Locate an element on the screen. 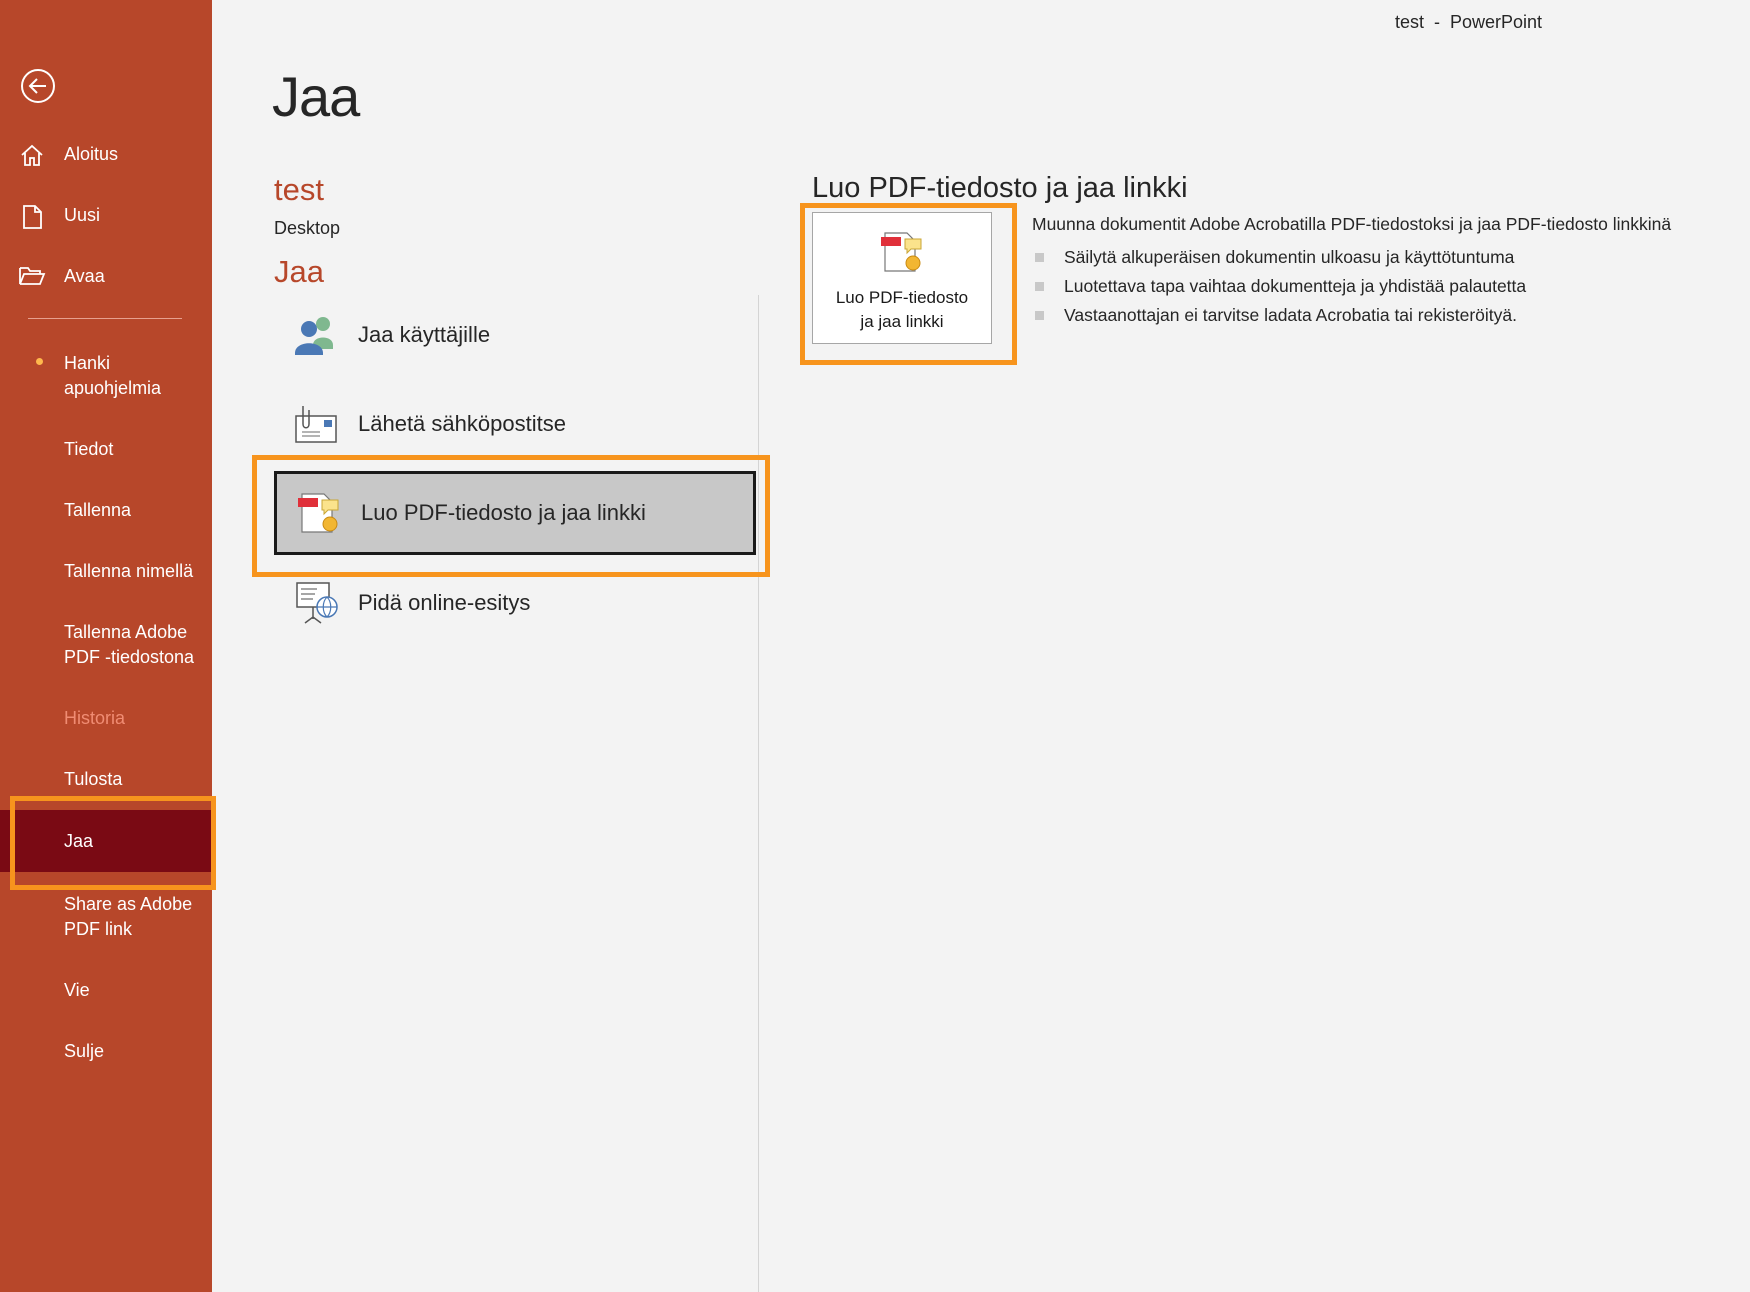  share-option-send-email: Lähetä sähköpostitse is located at coordinates (515, 424).